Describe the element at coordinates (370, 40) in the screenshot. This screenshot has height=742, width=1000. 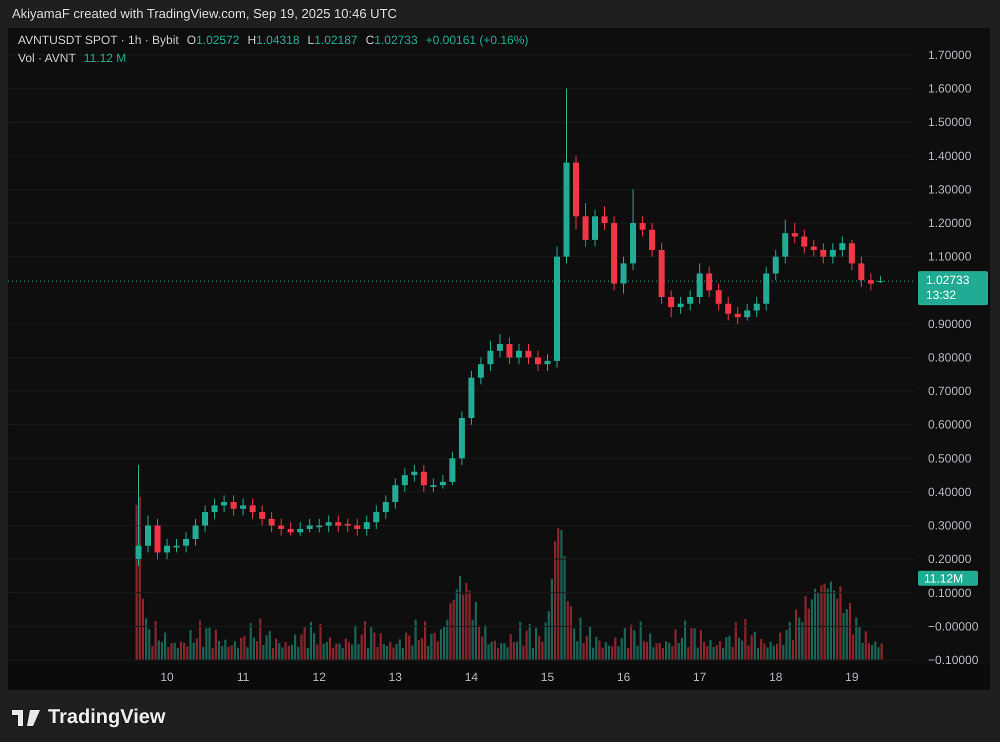
I see `ohlc-label: C` at that location.